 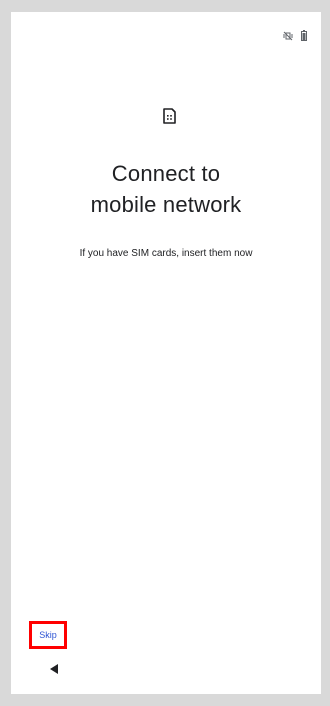 What do you see at coordinates (166, 204) in the screenshot?
I see `page-title-line-2: mobile network` at bounding box center [166, 204].